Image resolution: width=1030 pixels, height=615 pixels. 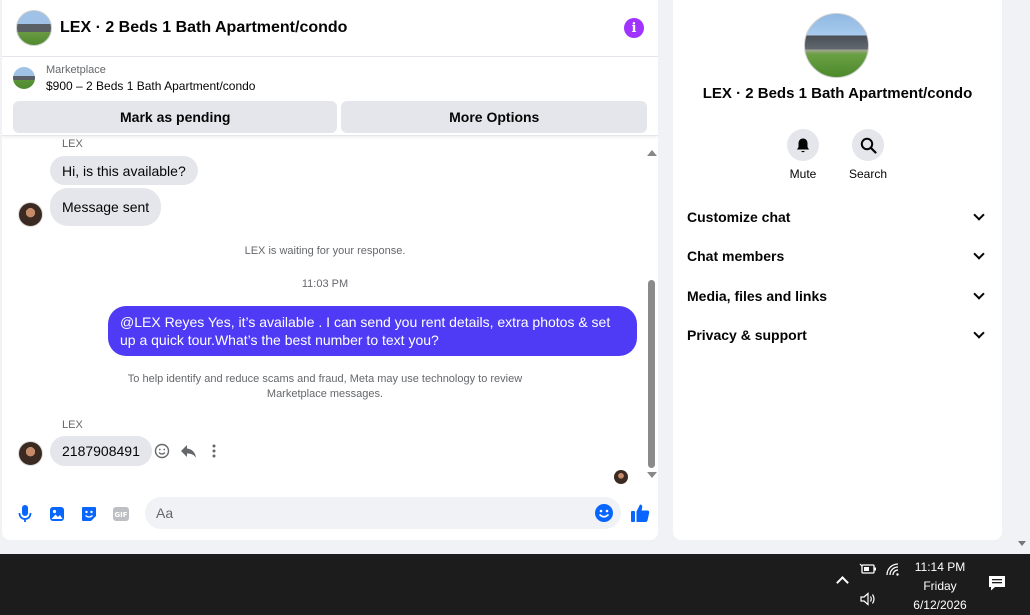 I want to click on network-icon, so click(x=894, y=569).